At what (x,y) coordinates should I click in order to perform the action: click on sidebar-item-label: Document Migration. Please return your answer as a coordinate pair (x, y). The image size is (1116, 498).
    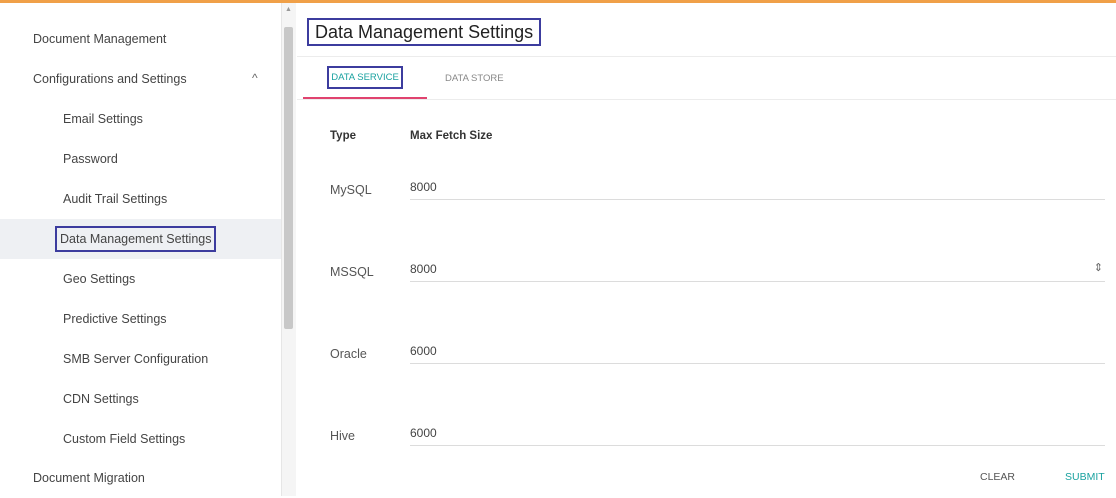
    Looking at the image, I should click on (89, 478).